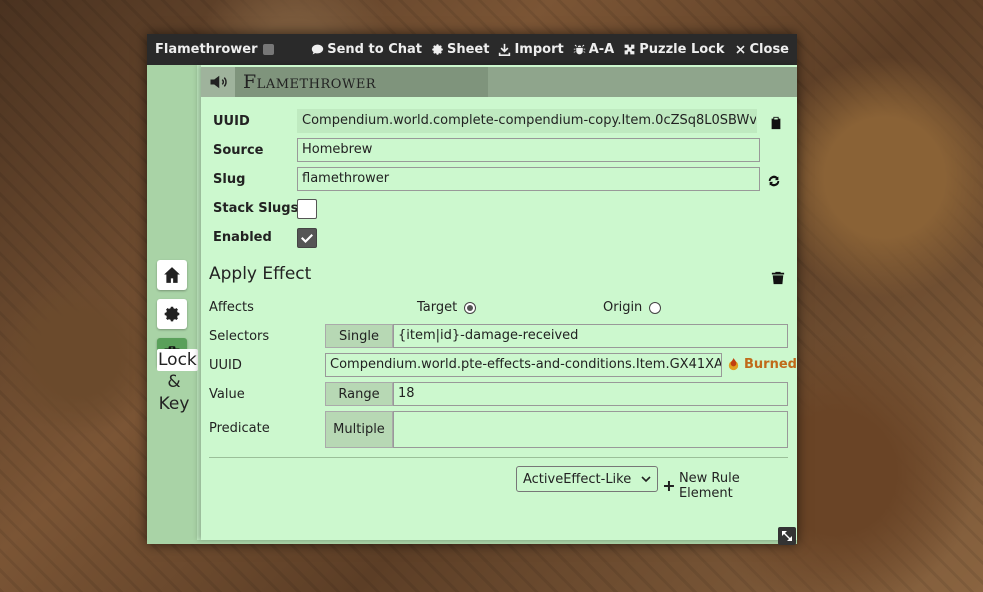 The height and width of the screenshot is (592, 983). I want to click on selectors-mode-button: Single, so click(359, 336).